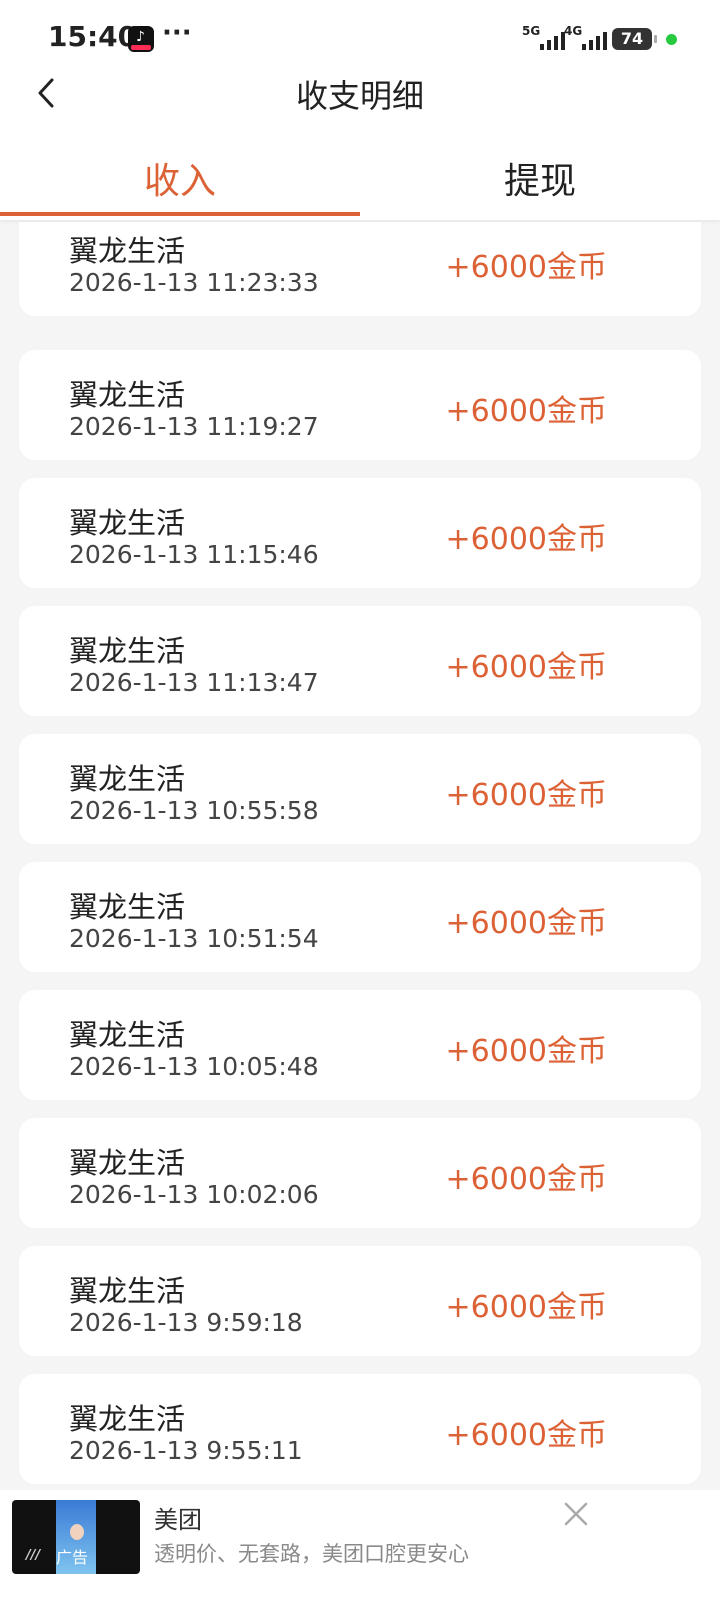 The image size is (720, 1600). I want to click on ad-banner: /// 广告 美团 透明价、无套路，美团口腔更安心, so click(360, 1545).